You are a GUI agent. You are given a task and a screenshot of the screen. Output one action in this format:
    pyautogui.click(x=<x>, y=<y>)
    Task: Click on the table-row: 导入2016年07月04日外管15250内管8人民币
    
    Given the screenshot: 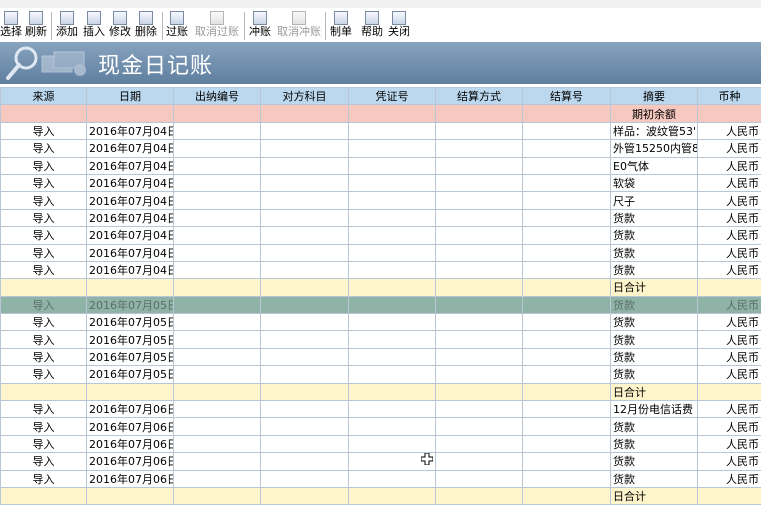 What is the action you would take?
    pyautogui.click(x=381, y=148)
    